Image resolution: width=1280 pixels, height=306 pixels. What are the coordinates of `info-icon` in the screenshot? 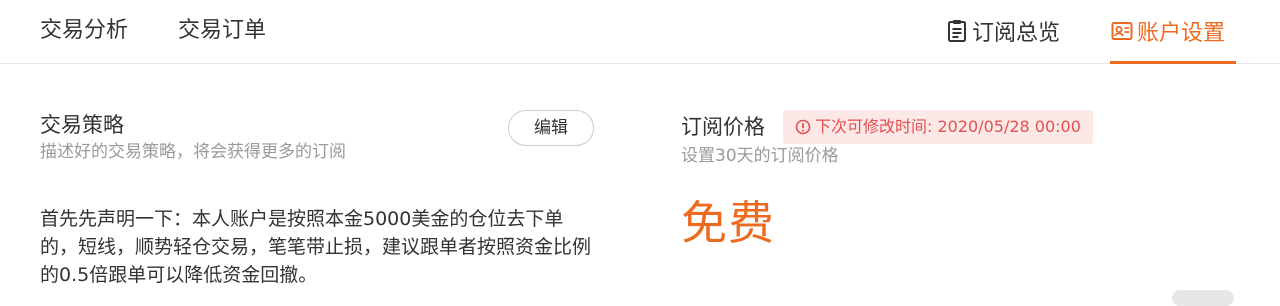 It's located at (803, 127).